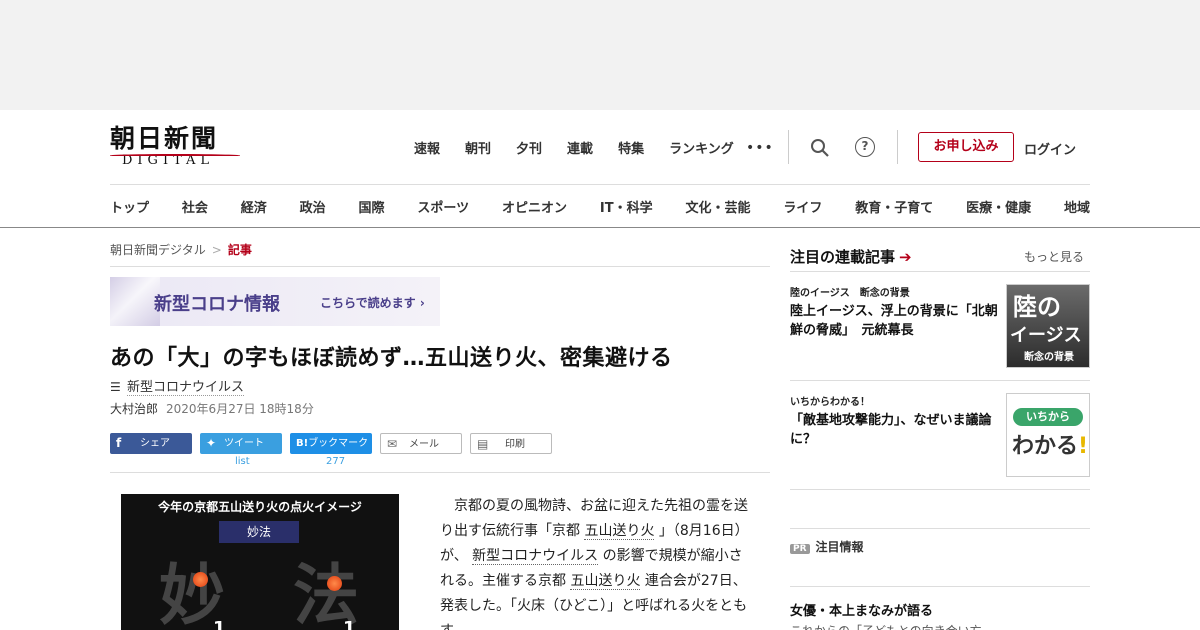 The height and width of the screenshot is (630, 1200). Describe the element at coordinates (134, 409) in the screenshot. I see `author: 大村治郎` at that location.